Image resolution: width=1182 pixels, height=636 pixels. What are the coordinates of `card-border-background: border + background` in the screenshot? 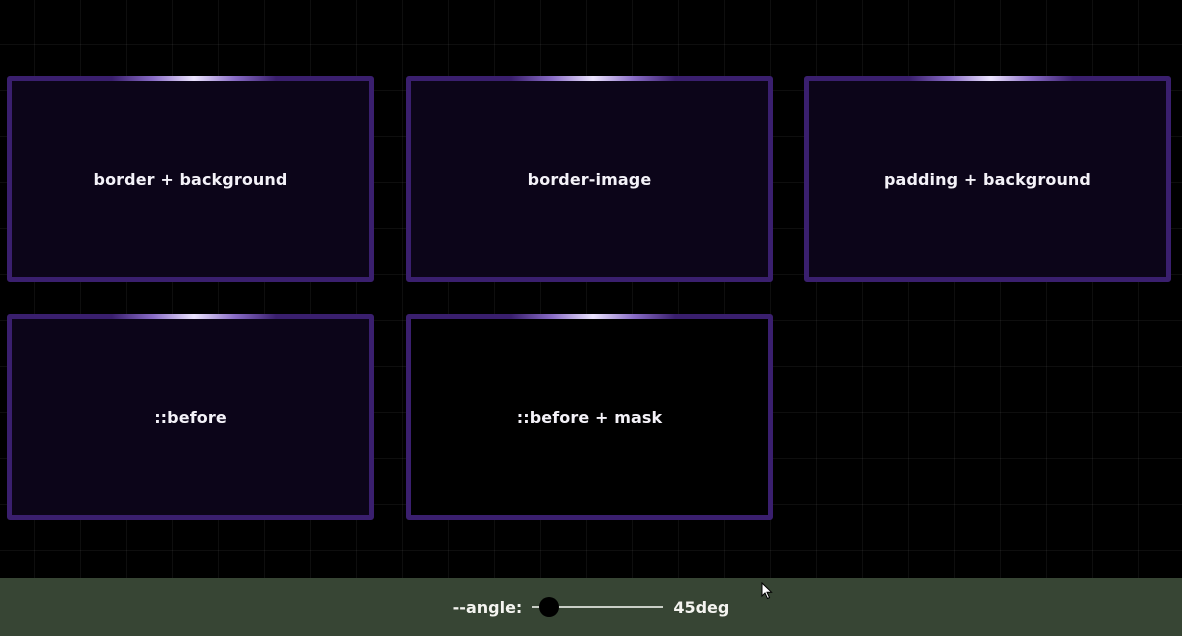 It's located at (190, 179).